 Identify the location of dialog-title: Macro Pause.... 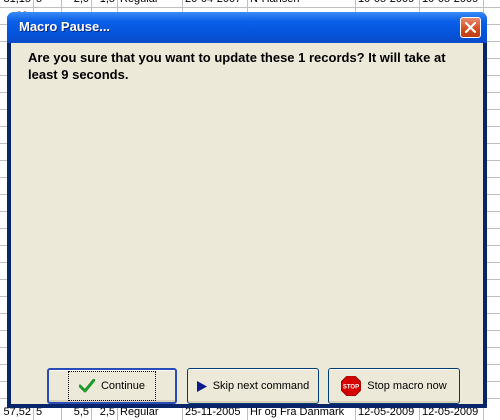
(65, 26).